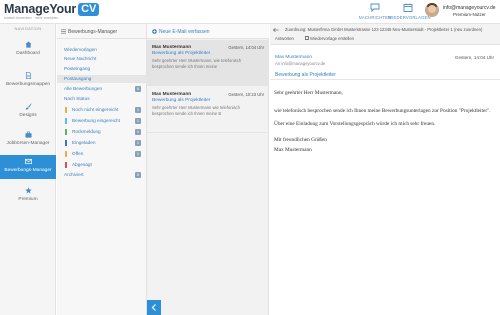  Describe the element at coordinates (409, 17) in the screenshot. I see `templates-label: WIEDERVORLAGEN` at that location.